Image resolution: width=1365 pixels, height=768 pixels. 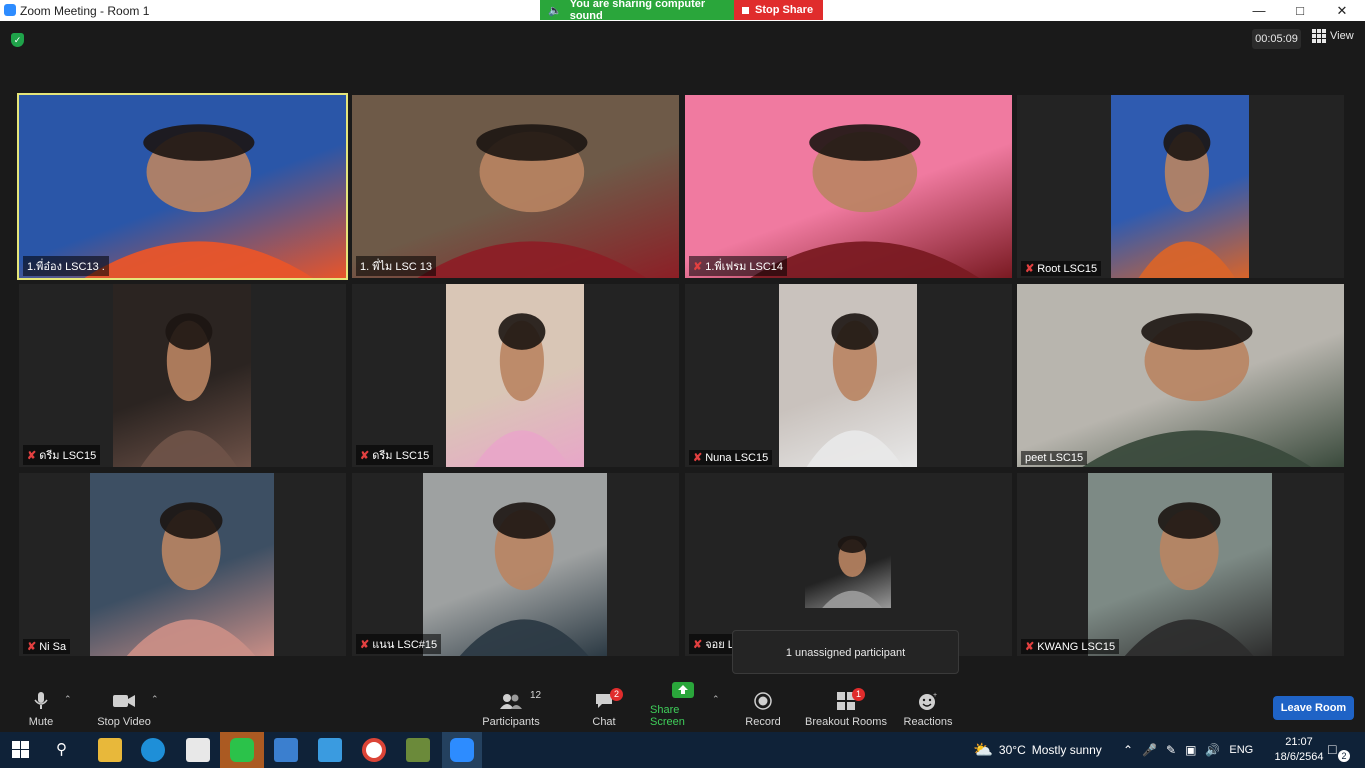 I want to click on participant-tile: ✘ KWANG LSC15, so click(x=1180, y=564).